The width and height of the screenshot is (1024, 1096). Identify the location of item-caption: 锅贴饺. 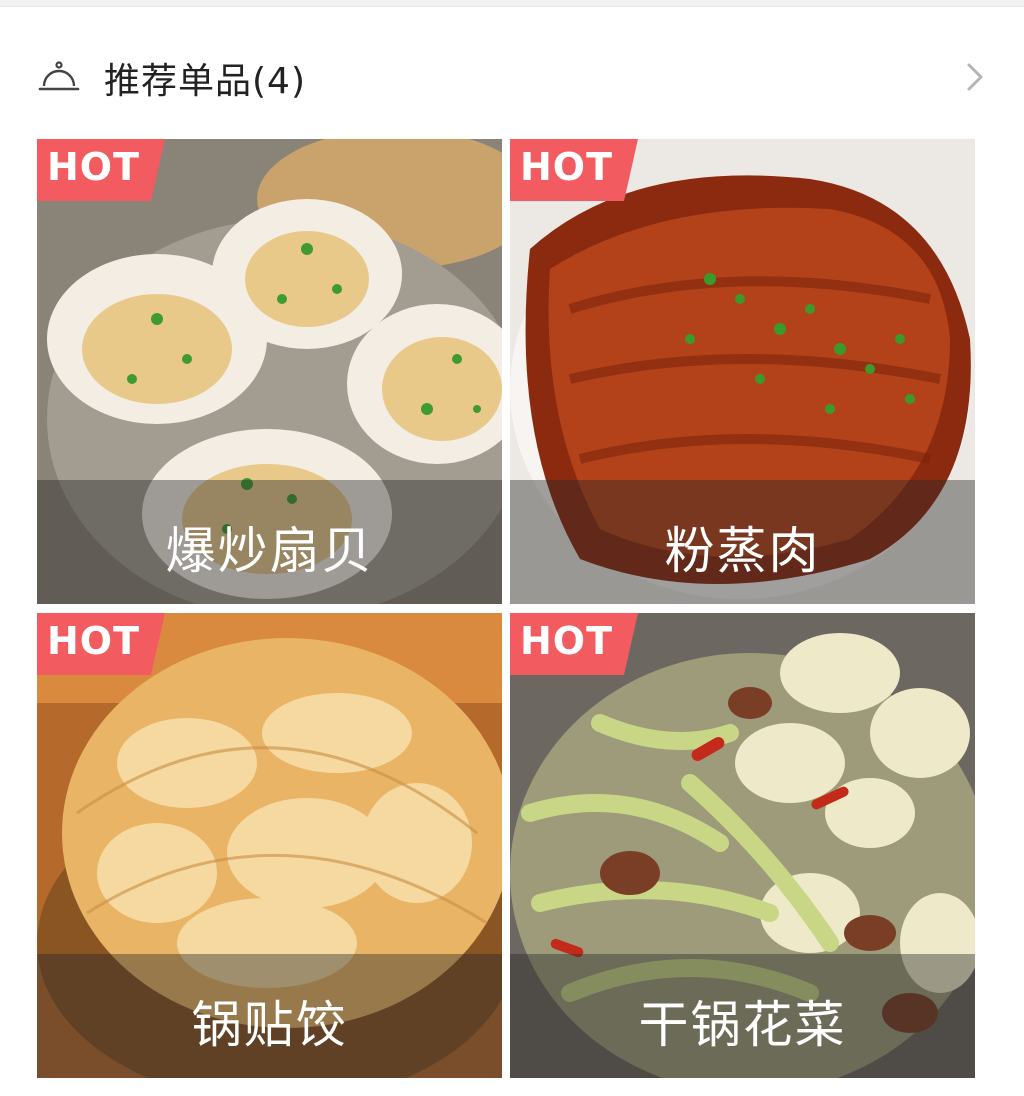
(269, 1016).